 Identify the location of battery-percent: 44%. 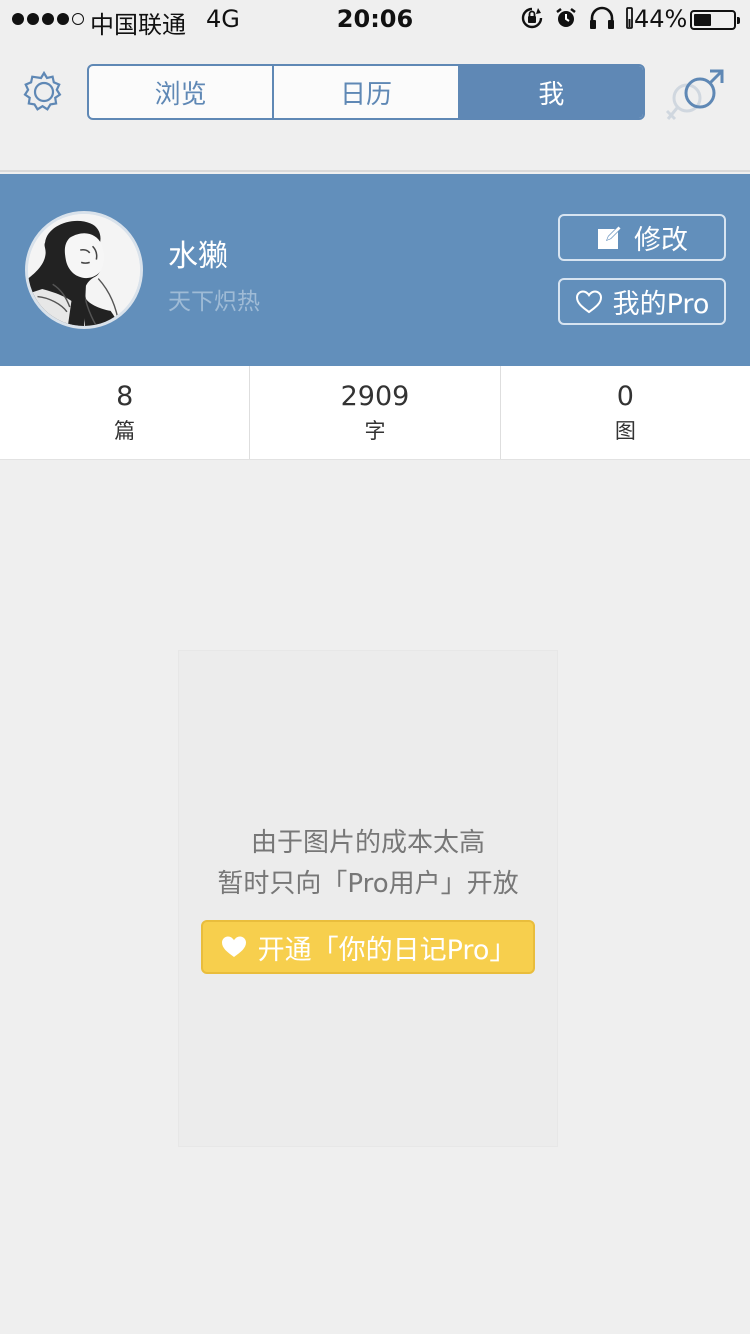
(661, 19).